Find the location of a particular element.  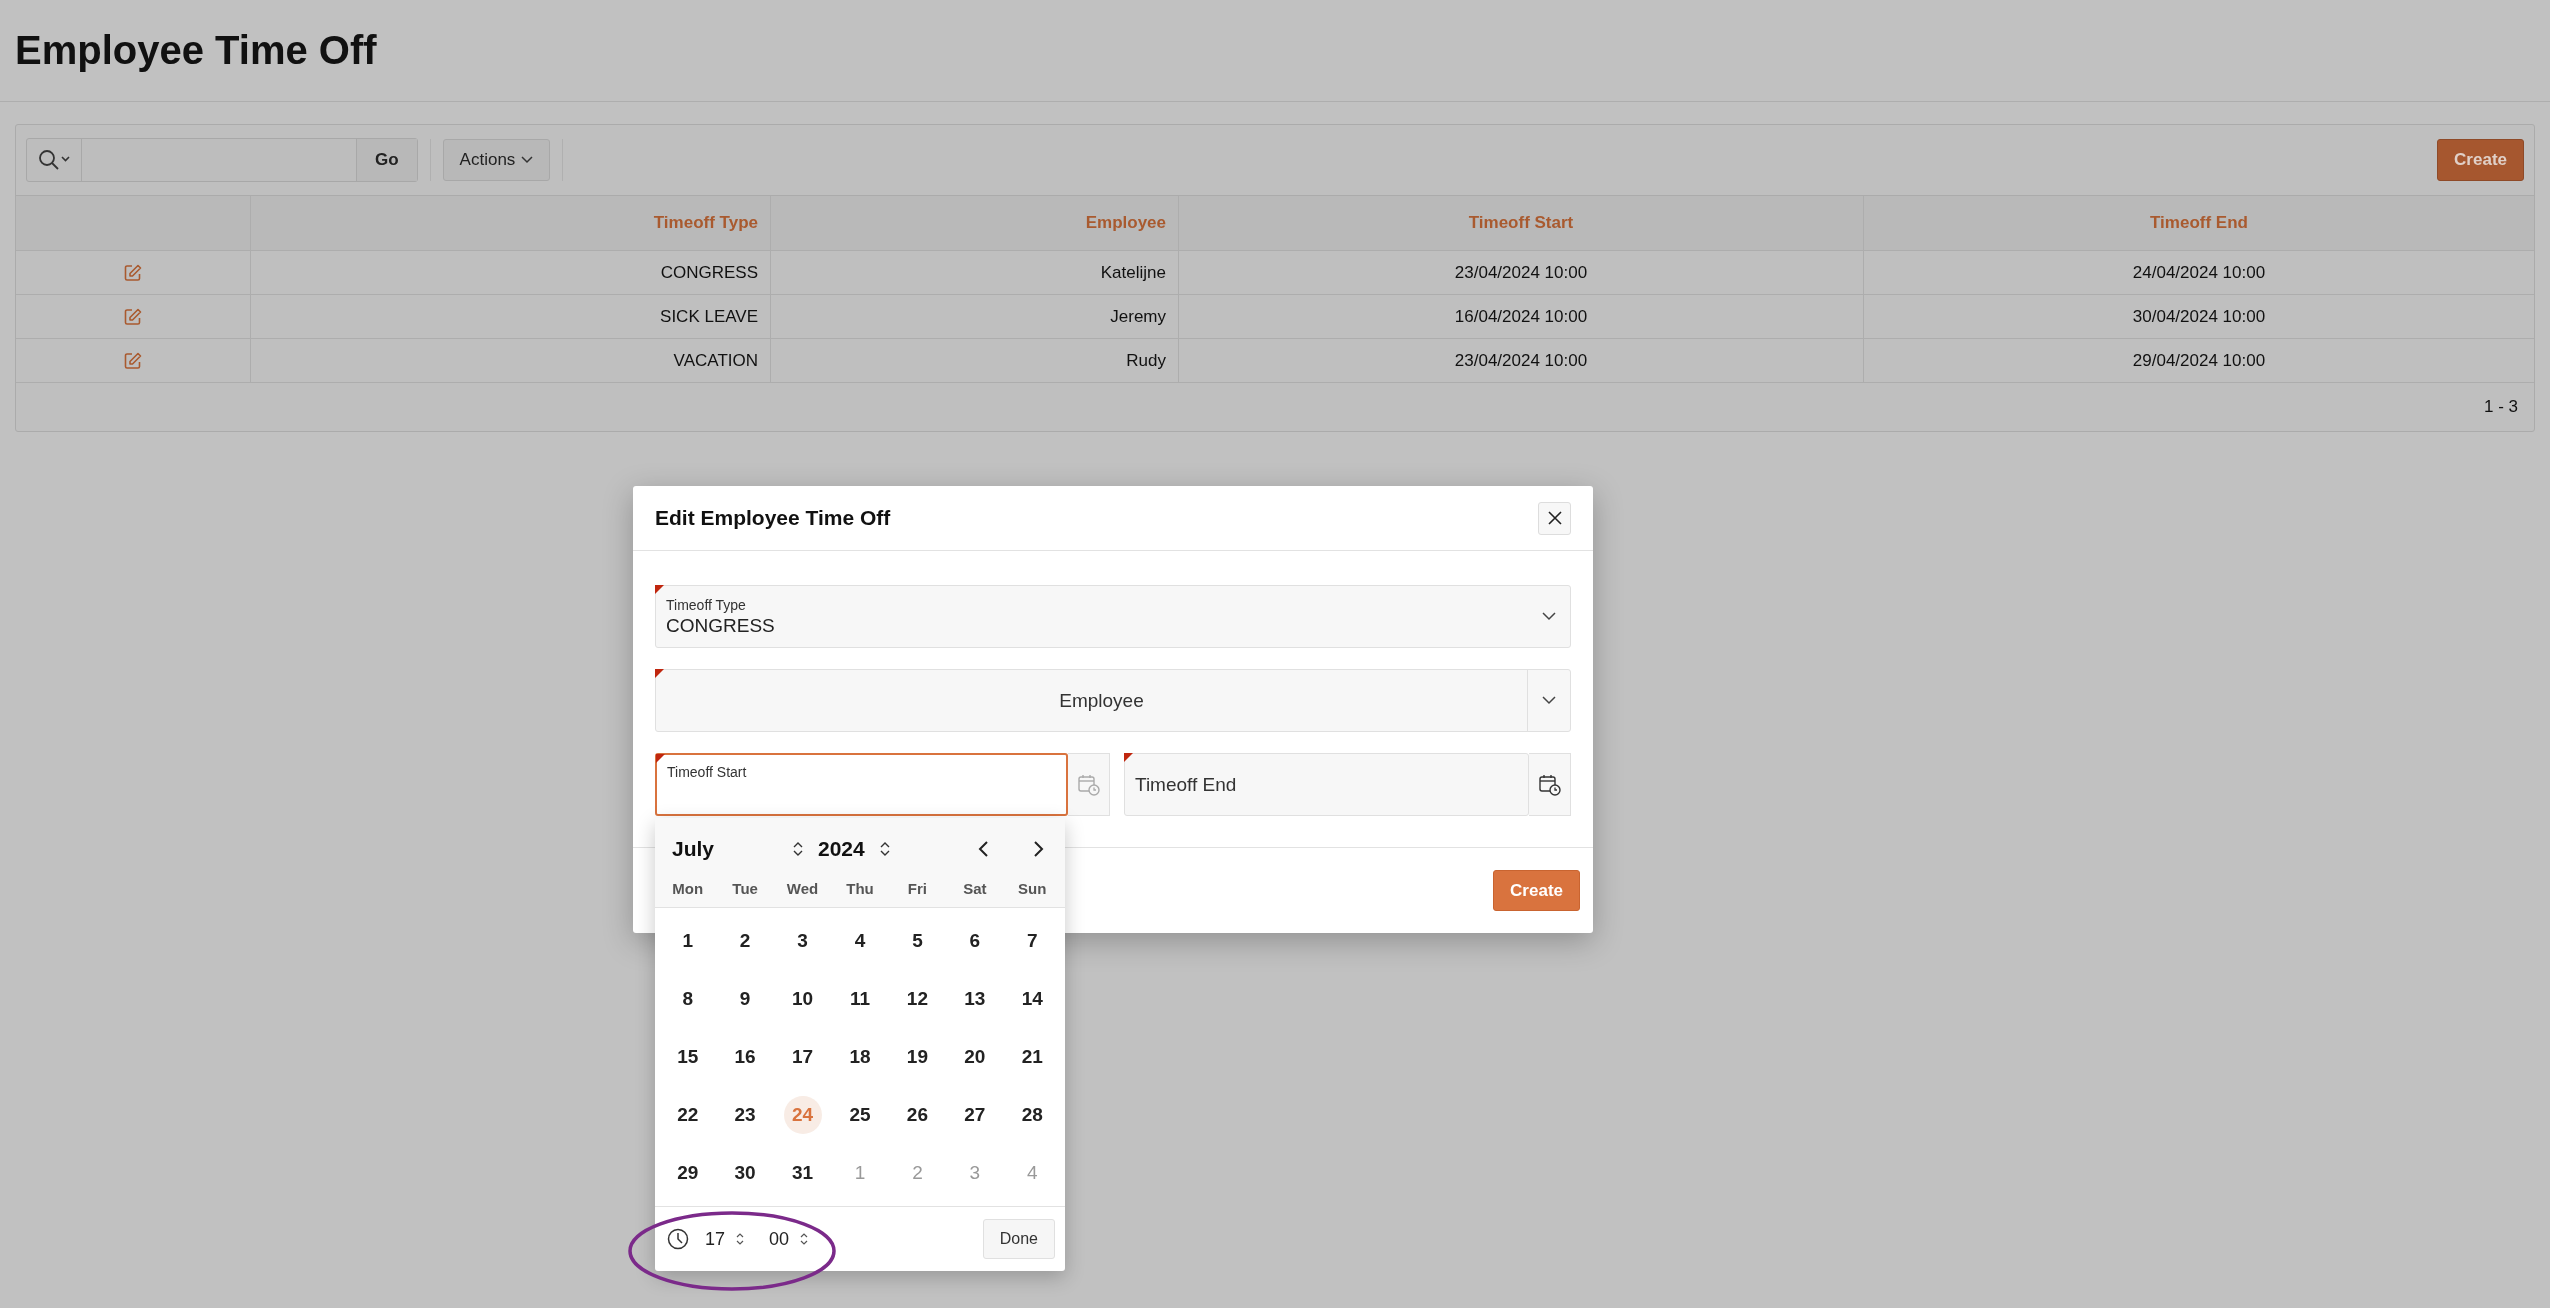

calendar-day: 10 is located at coordinates (802, 999).